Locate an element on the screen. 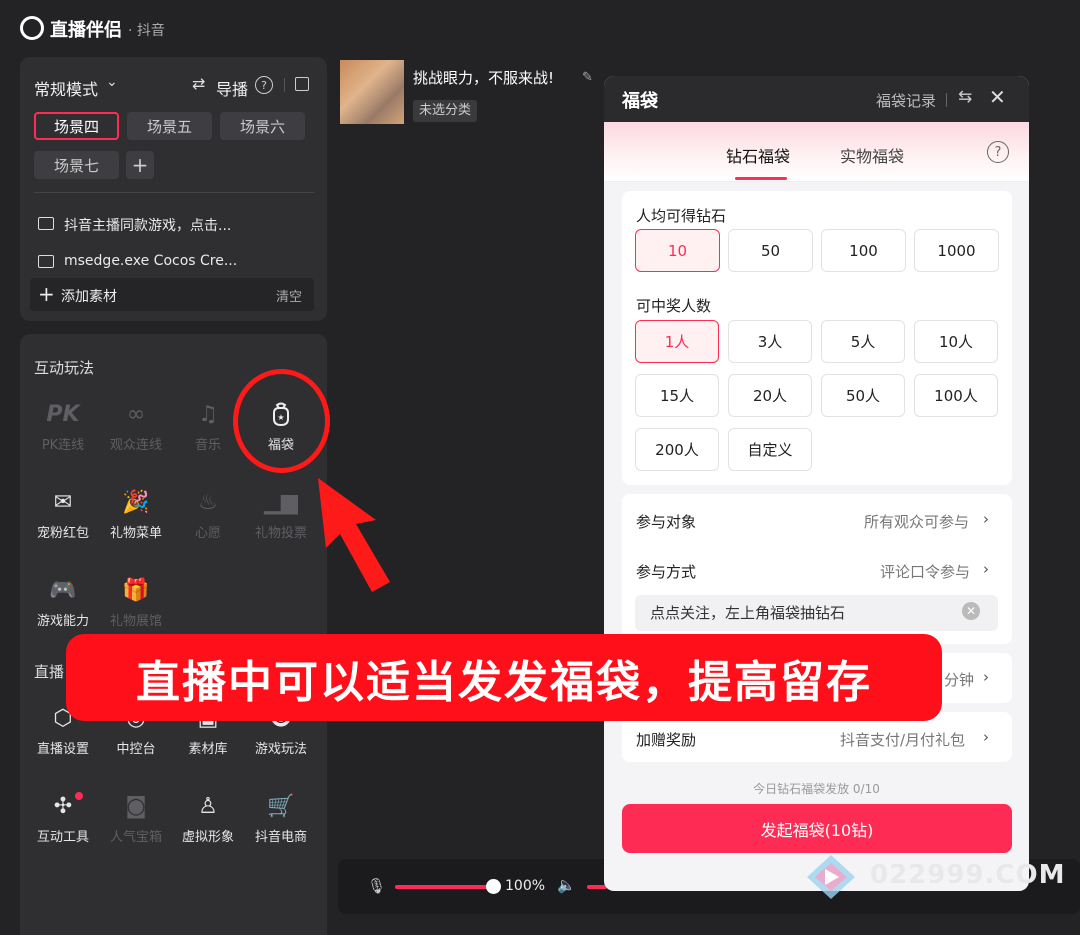  duration-value: 分钟 is located at coordinates (959, 679).